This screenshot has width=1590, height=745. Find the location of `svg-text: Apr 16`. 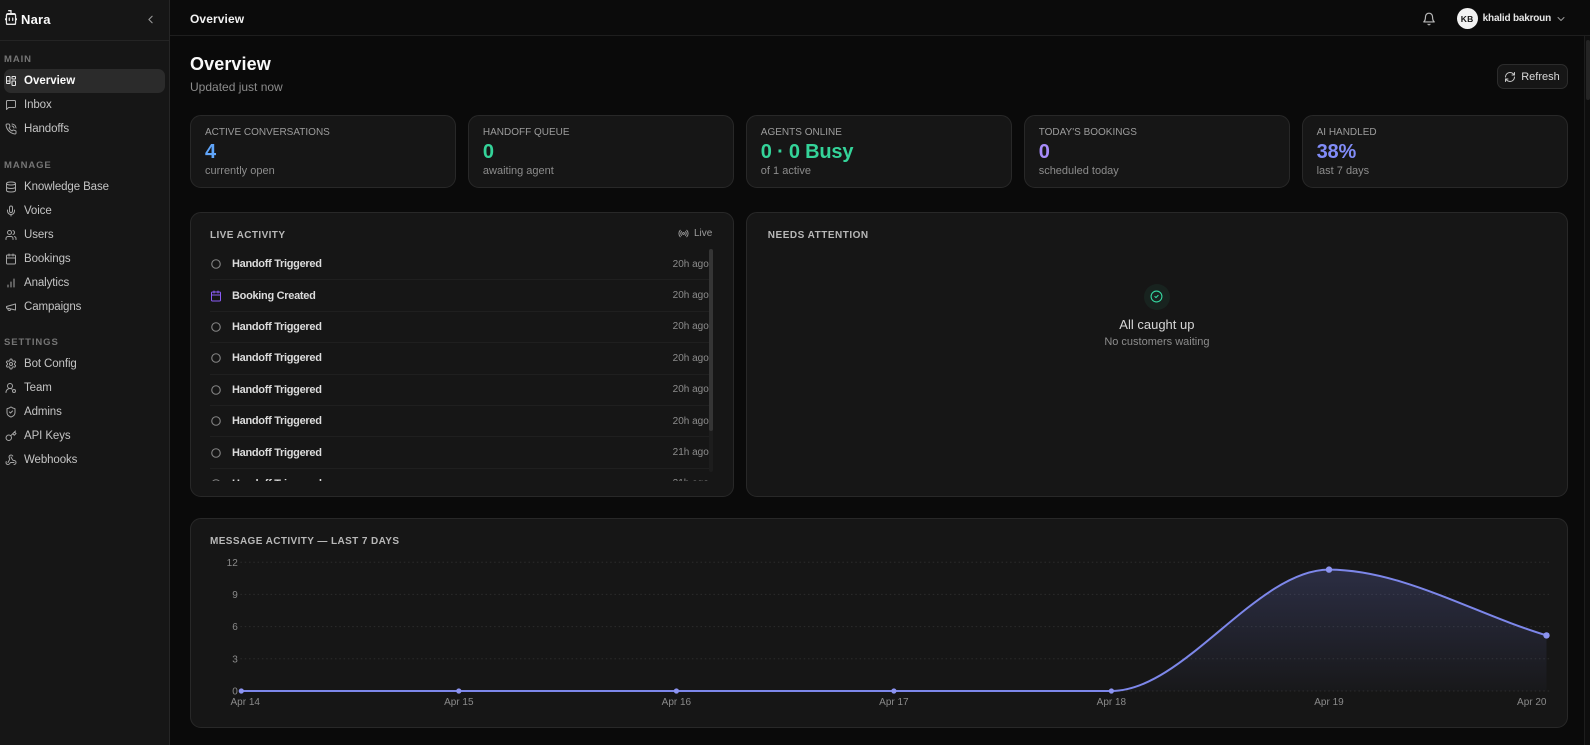

svg-text: Apr 16 is located at coordinates (677, 702).